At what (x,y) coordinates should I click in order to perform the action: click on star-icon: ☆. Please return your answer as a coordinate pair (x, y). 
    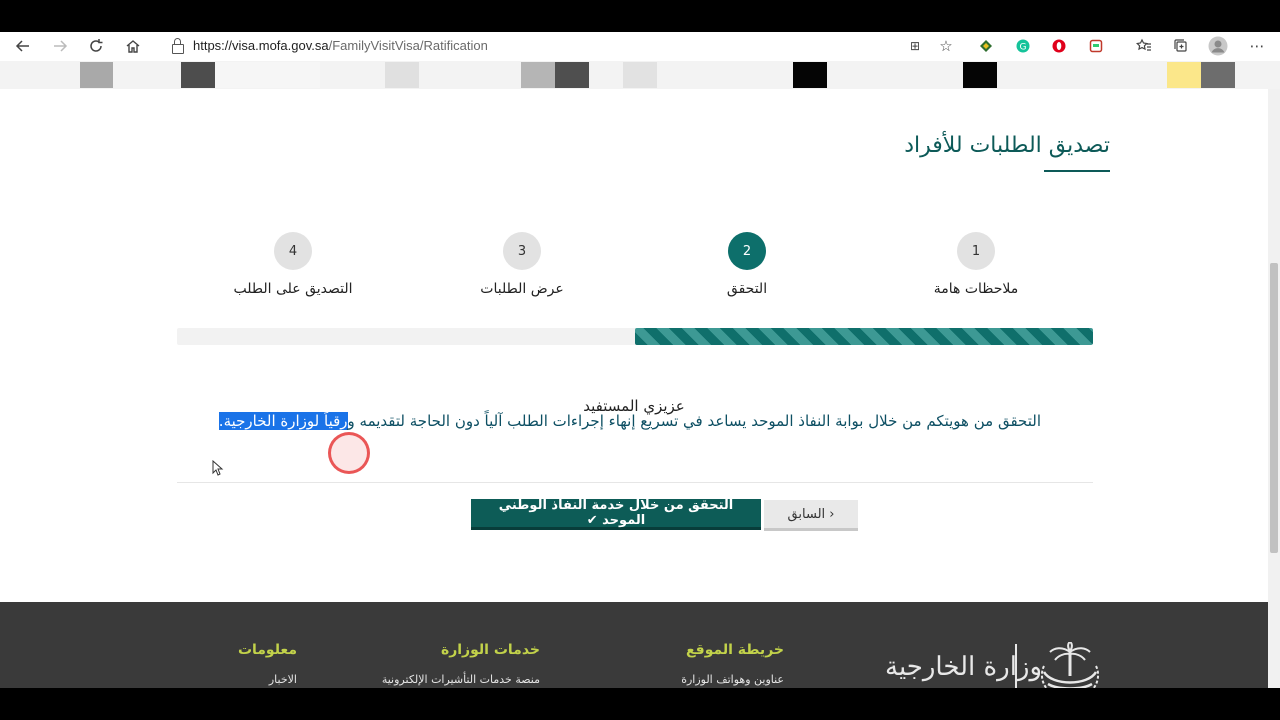
    Looking at the image, I should click on (946, 46).